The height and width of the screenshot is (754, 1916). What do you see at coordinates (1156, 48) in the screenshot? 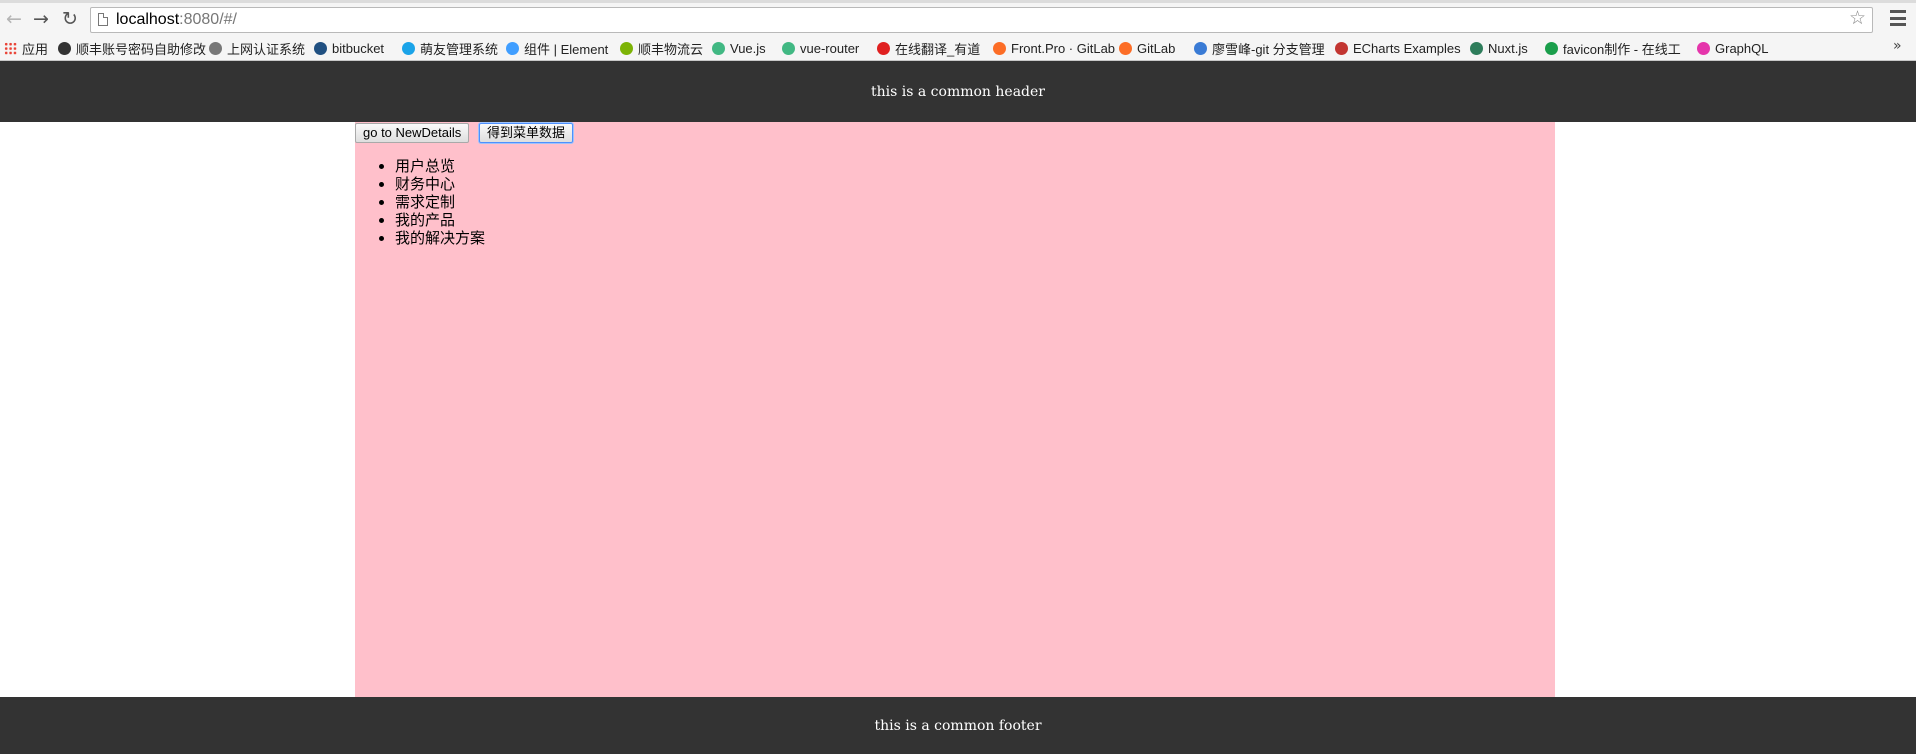
I see `bookmark-label: GitLab` at bounding box center [1156, 48].